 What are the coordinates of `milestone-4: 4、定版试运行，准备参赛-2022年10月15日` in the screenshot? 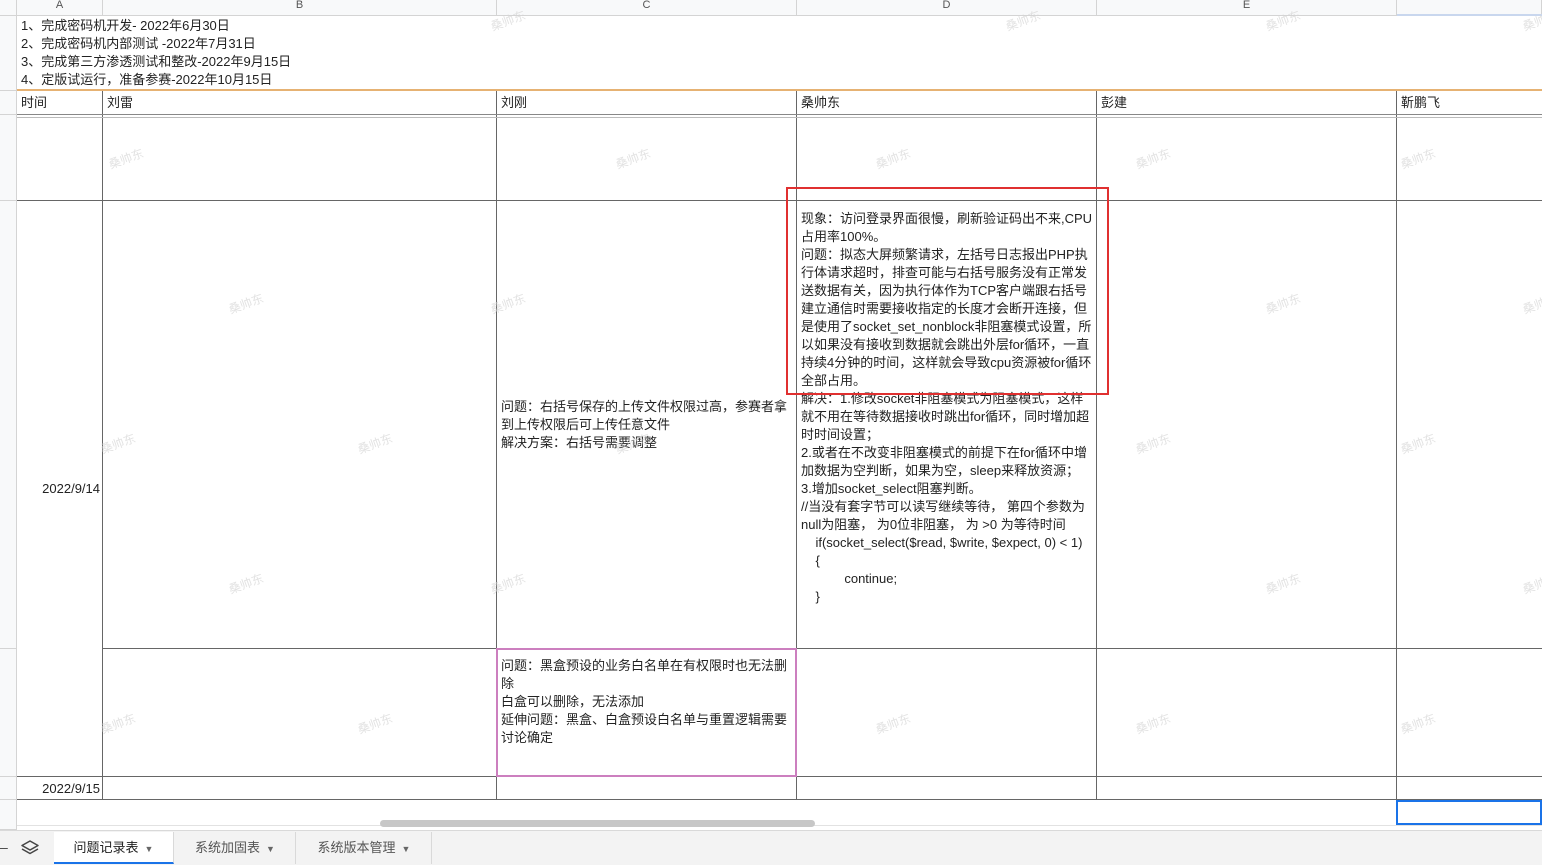 It's located at (147, 79).